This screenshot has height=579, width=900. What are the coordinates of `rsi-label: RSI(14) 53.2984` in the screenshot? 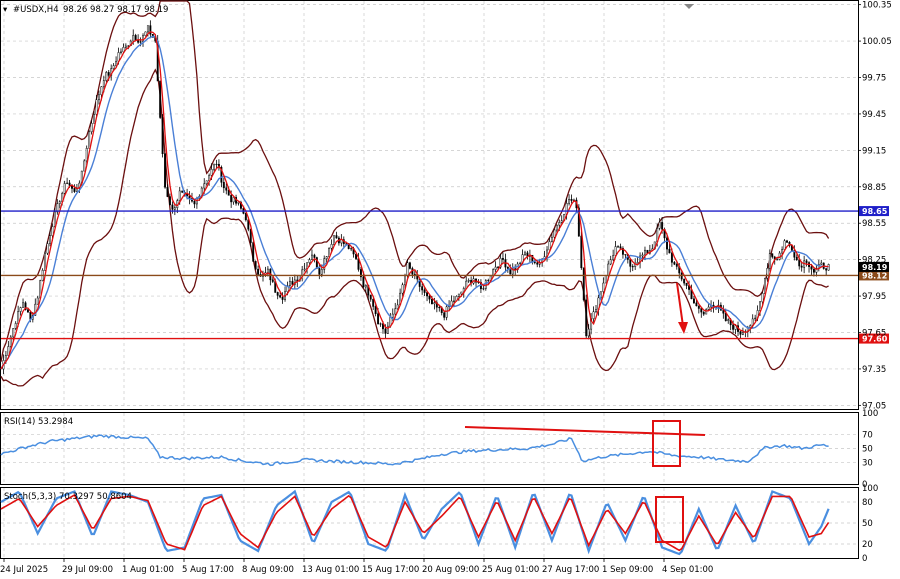 It's located at (38, 422).